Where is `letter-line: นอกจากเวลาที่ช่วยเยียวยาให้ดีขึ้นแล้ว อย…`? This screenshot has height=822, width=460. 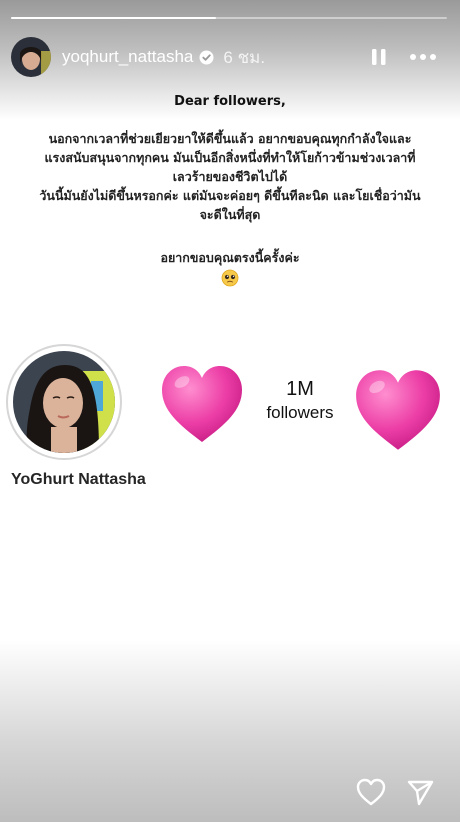
letter-line: นอกจากเวลาที่ช่วยเยียวยาให้ดีขึ้นแล้ว อย… is located at coordinates (230, 138).